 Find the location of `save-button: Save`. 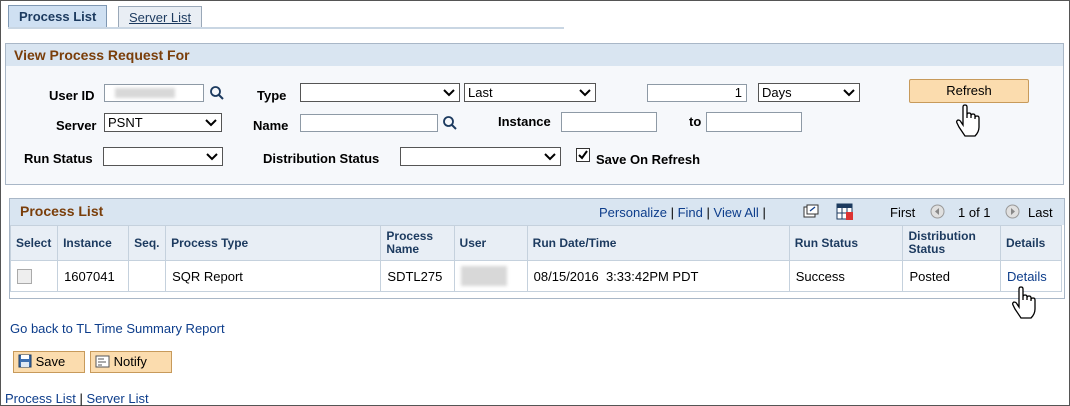

save-button: Save is located at coordinates (49, 362).